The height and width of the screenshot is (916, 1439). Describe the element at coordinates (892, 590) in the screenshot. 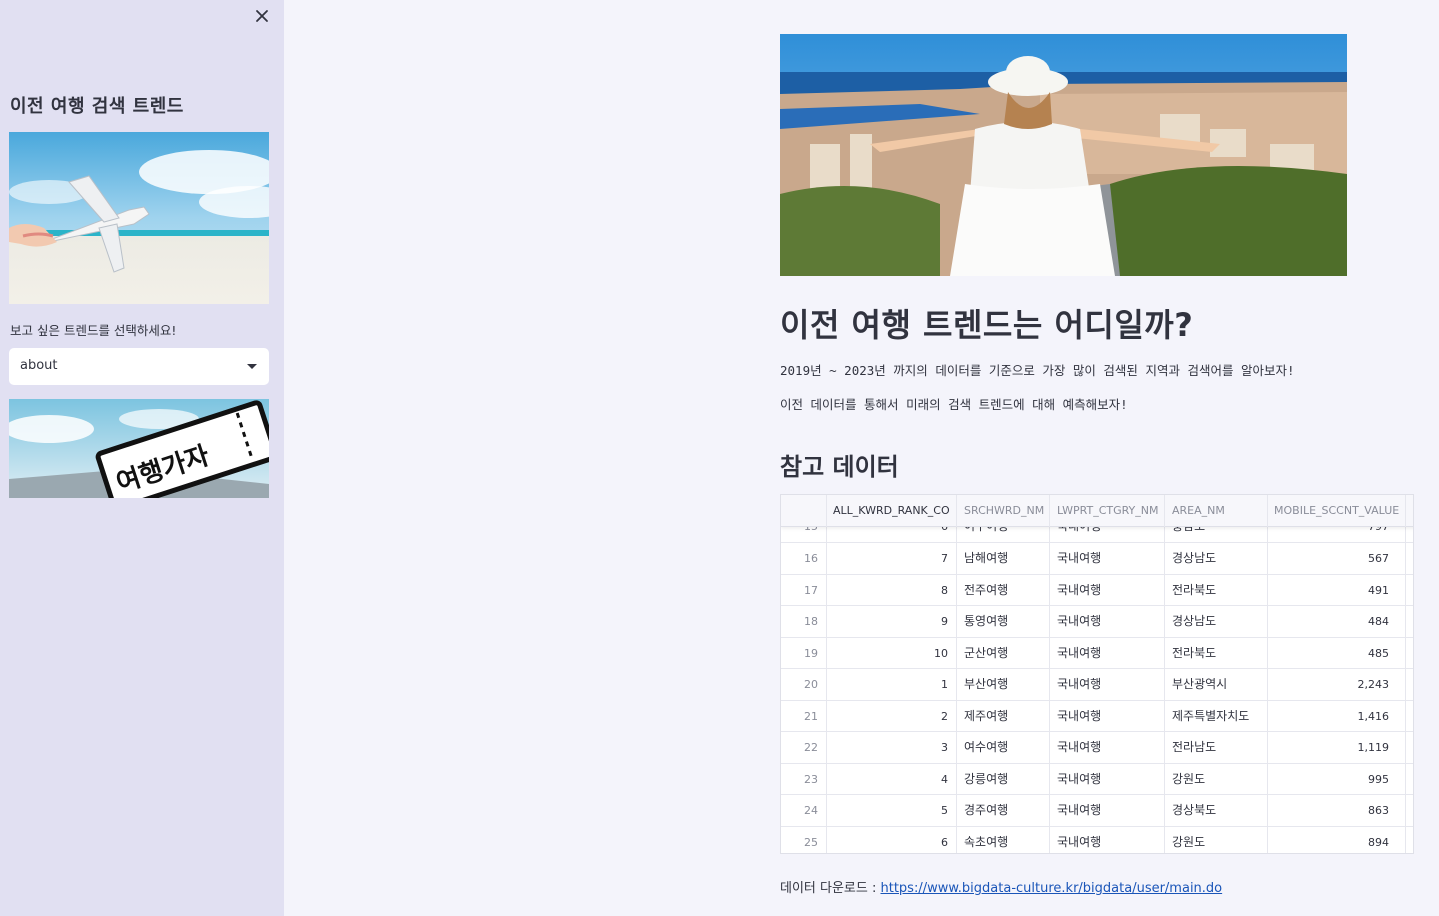

I see `cell-rank: 8` at that location.